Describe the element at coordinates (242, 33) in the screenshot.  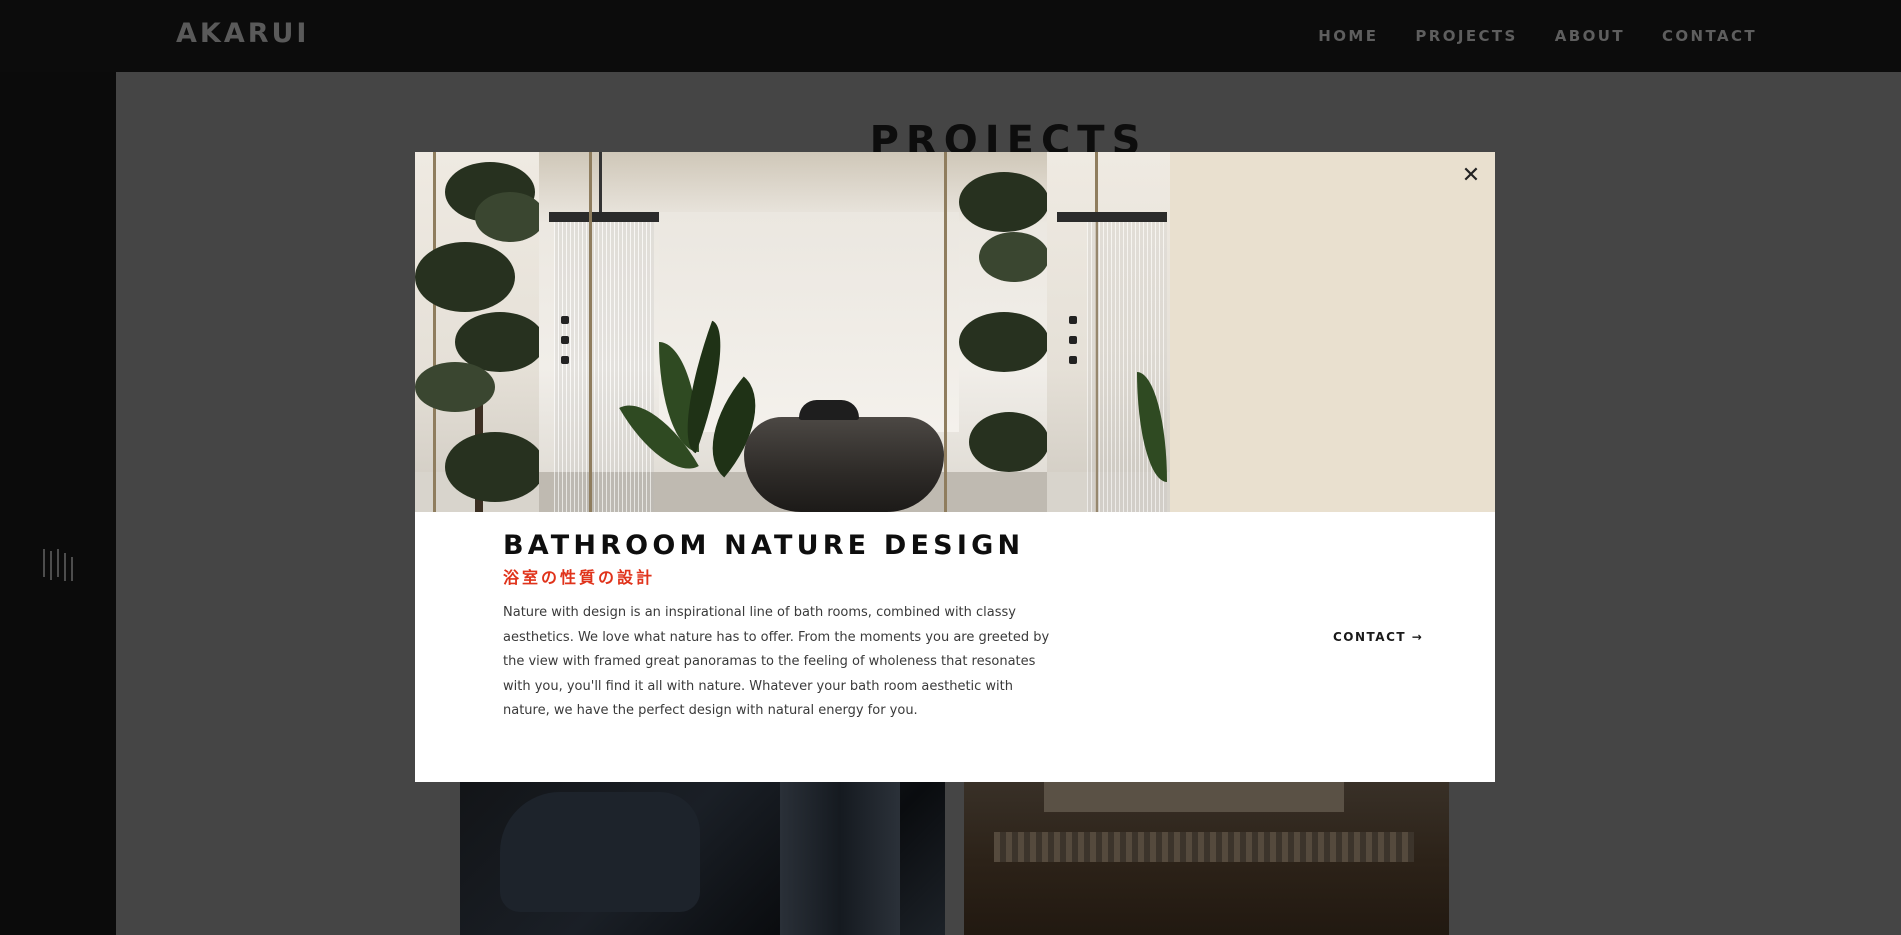
I see `site-logo: AKARUI` at that location.